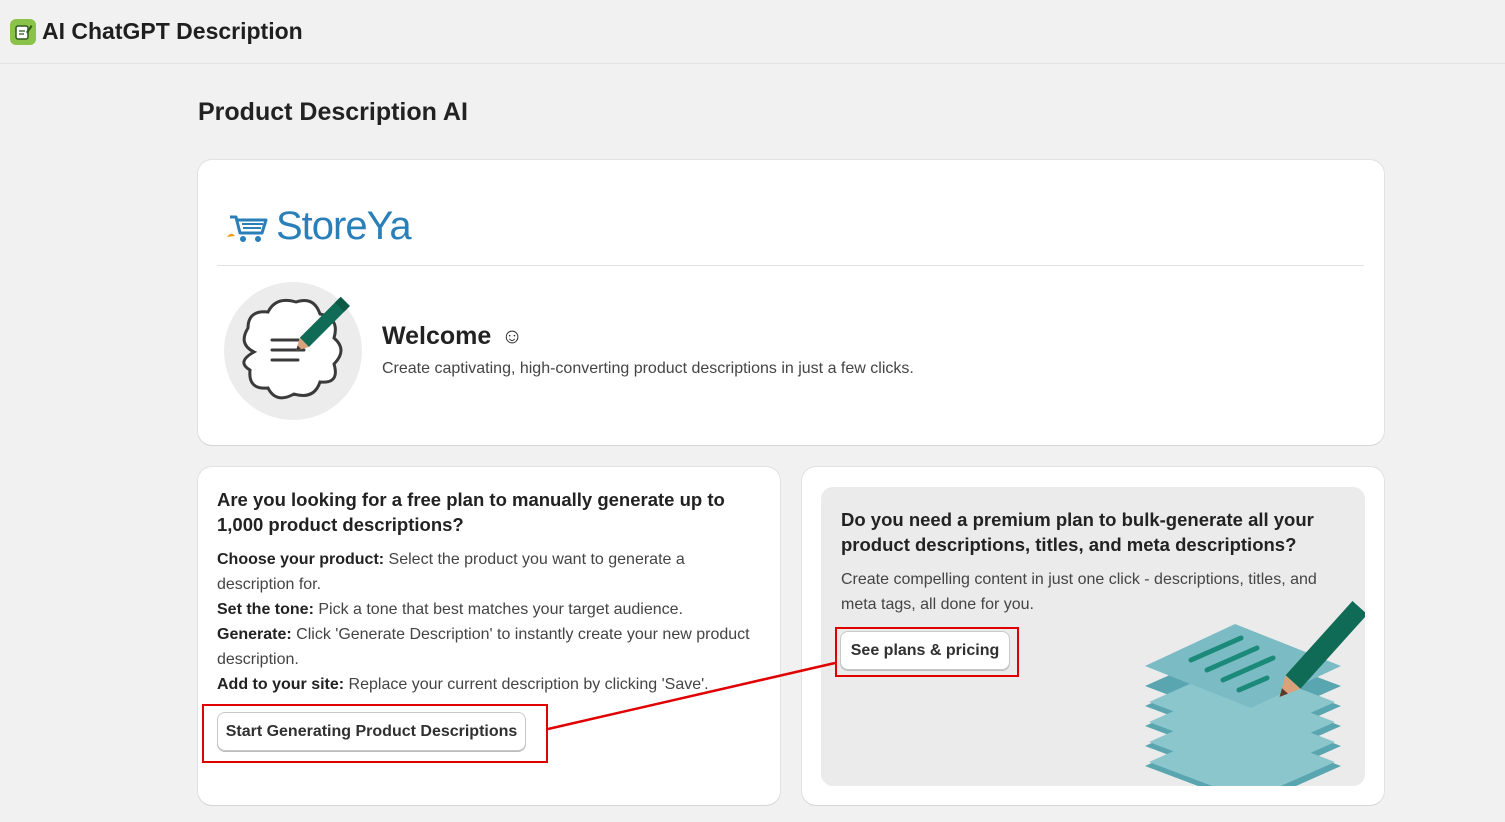  I want to click on step-label: Add to your site:, so click(281, 684).